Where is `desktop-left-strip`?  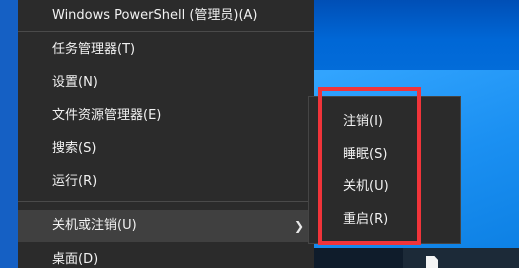
desktop-left-strip is located at coordinates (9, 134).